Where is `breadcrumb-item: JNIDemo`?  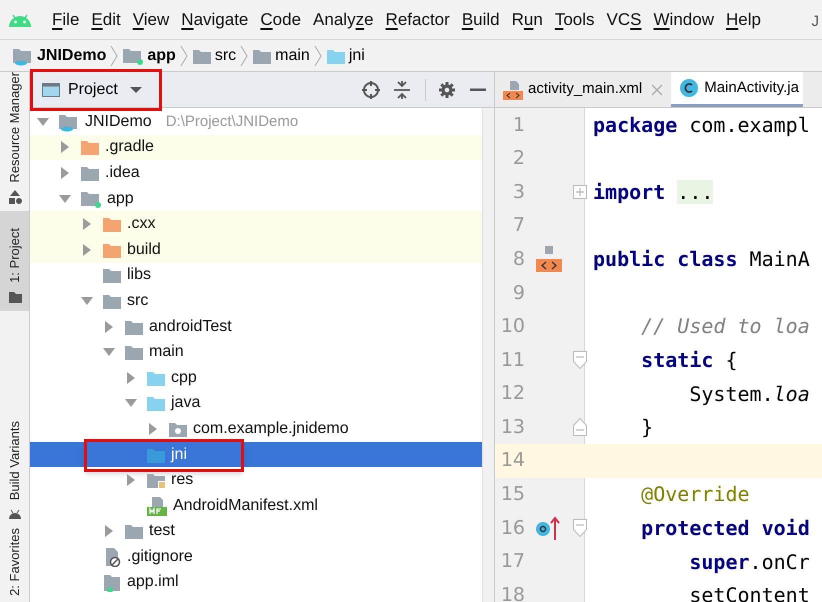 breadcrumb-item: JNIDemo is located at coordinates (71, 56).